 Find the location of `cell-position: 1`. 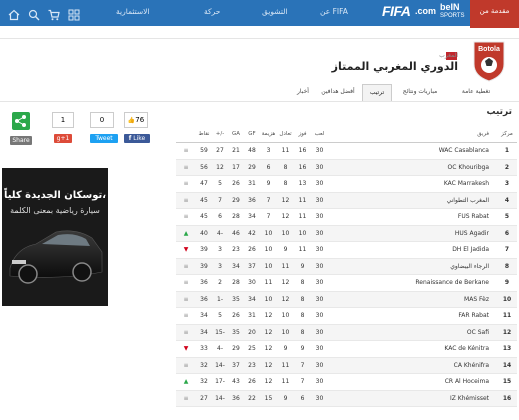

cell-position: 1 is located at coordinates (507, 151).